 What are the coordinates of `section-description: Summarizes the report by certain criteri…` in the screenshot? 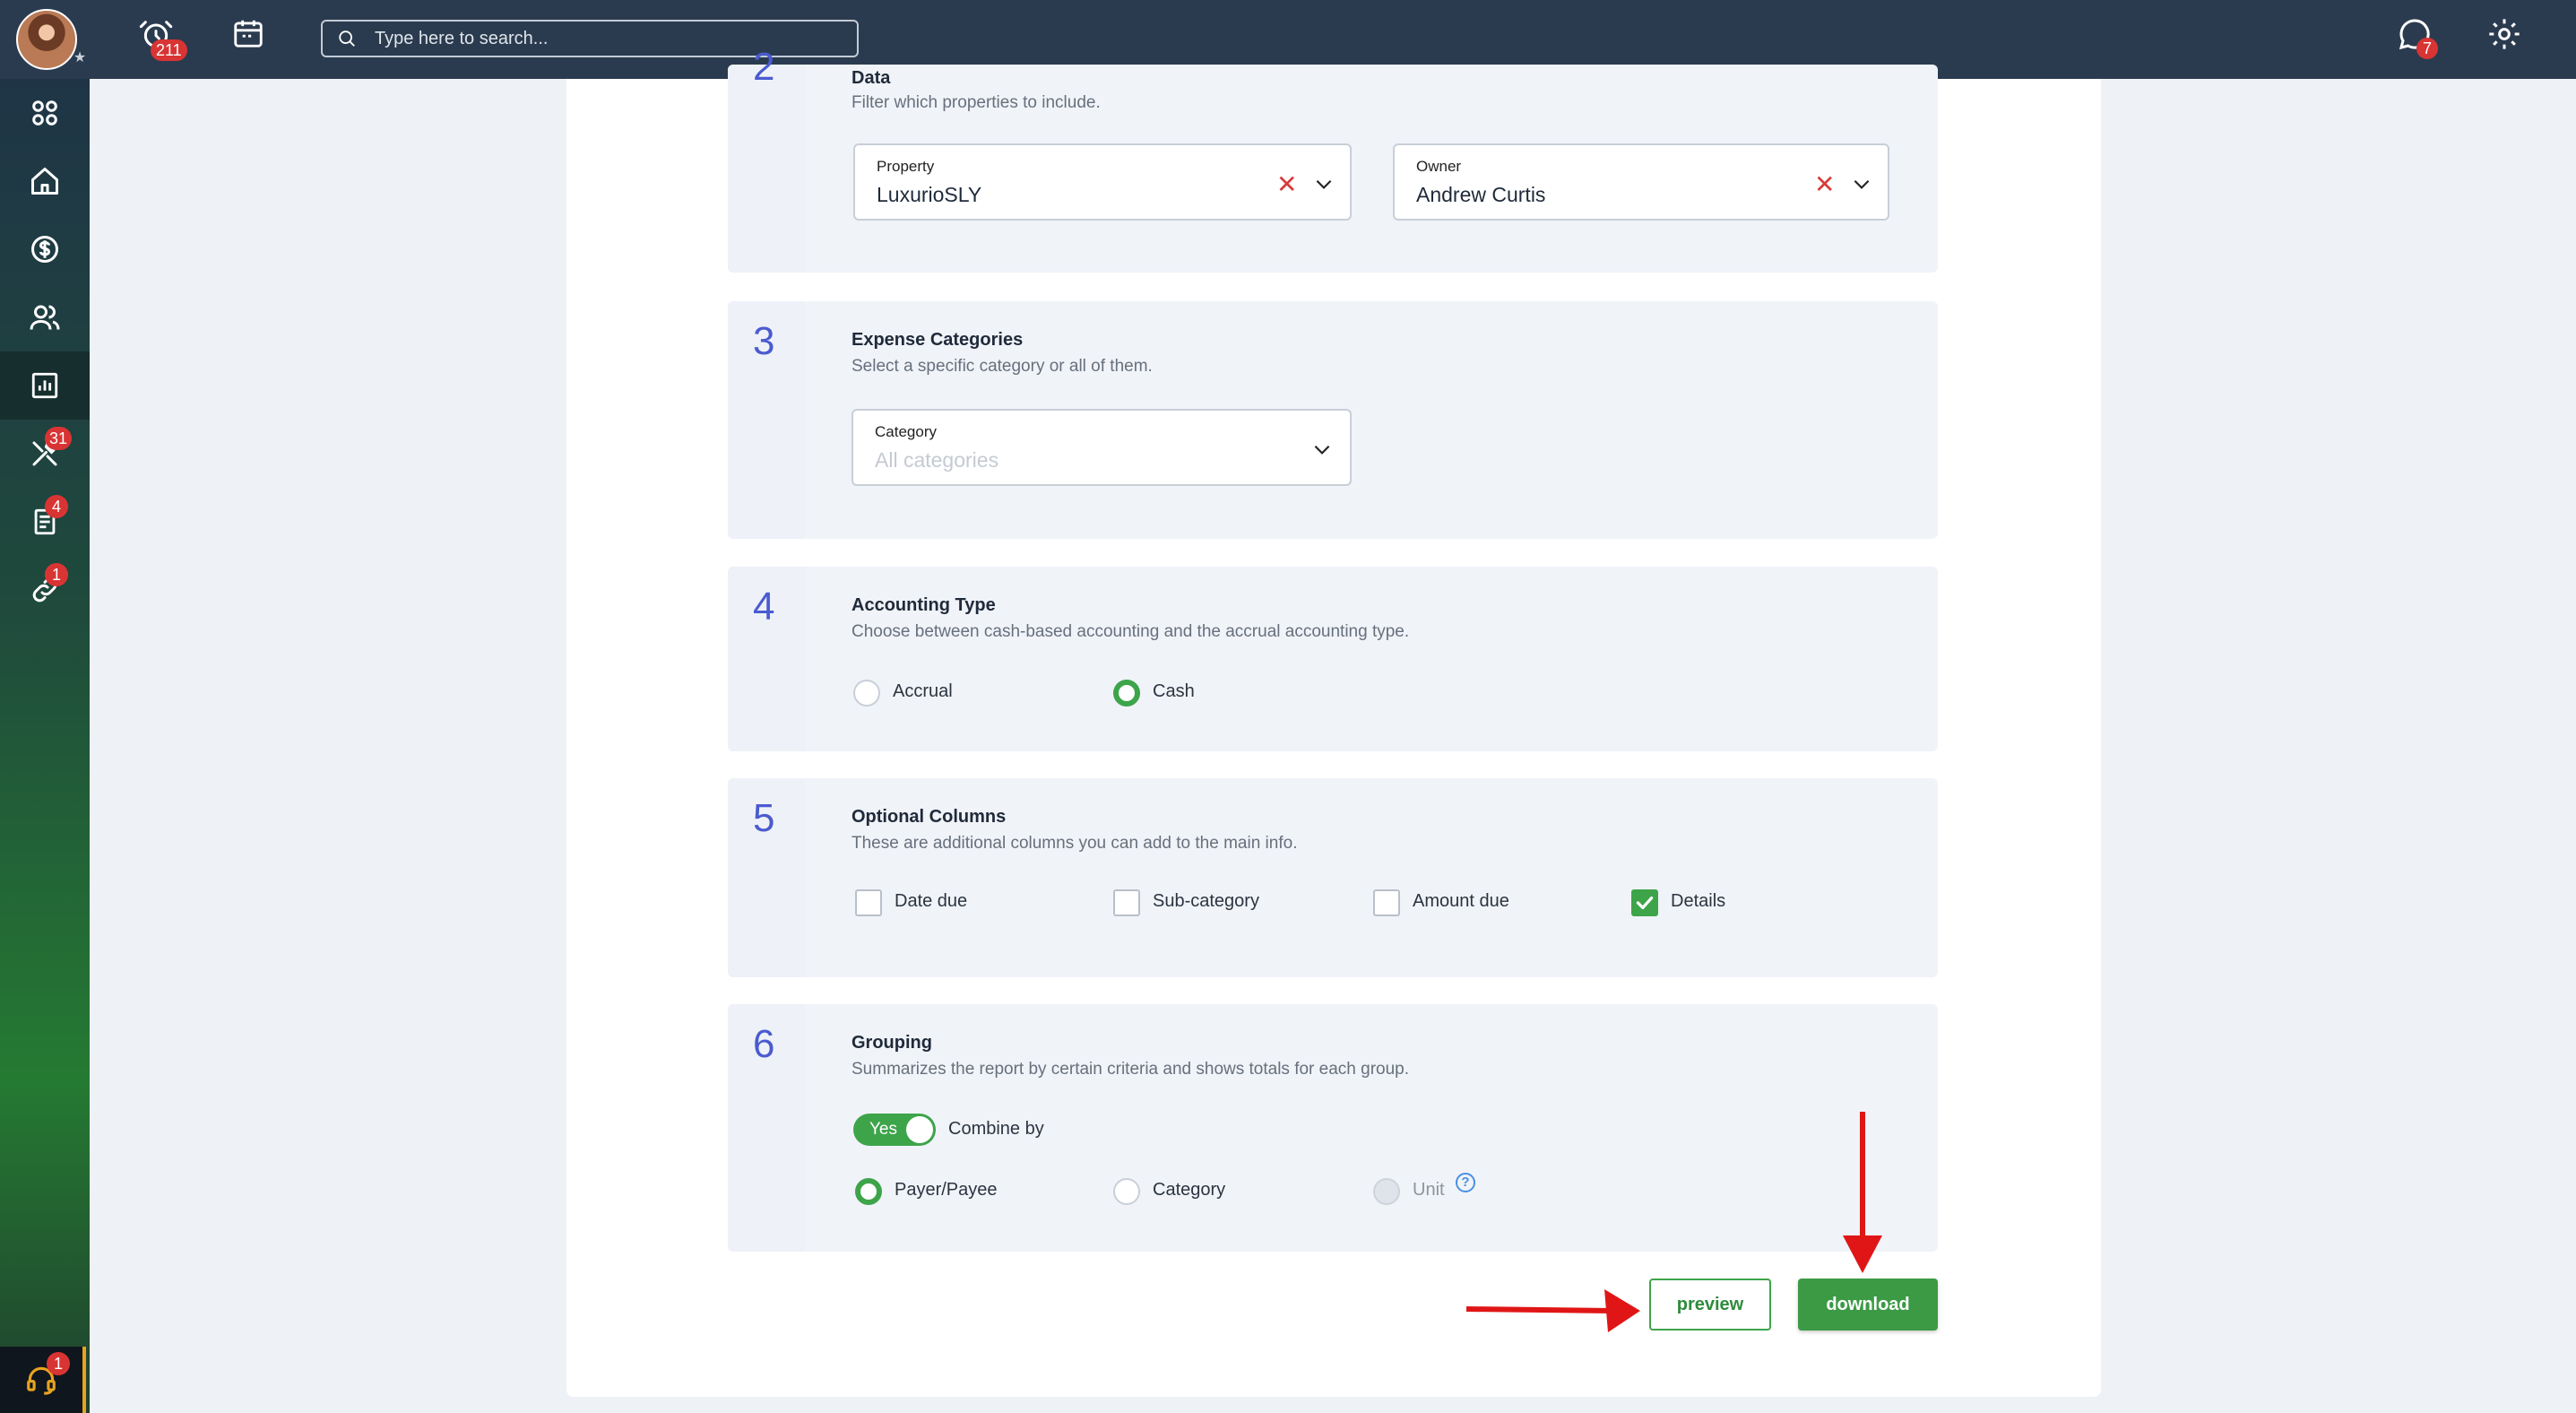 It's located at (1130, 1069).